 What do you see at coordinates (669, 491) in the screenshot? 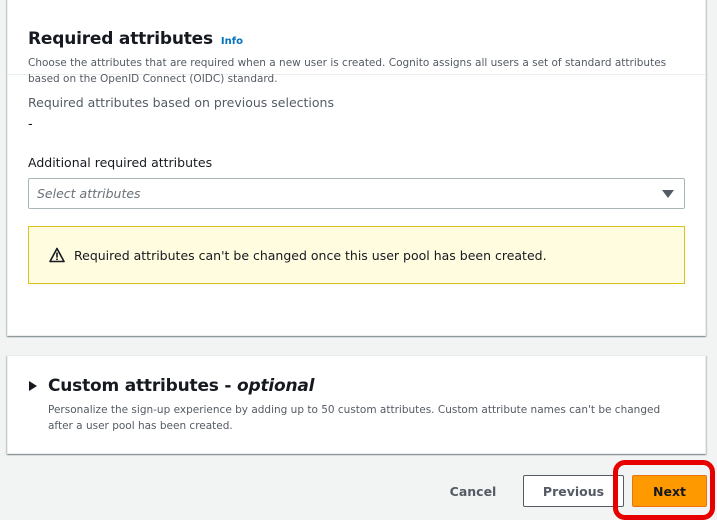
I see `next-button: Next` at bounding box center [669, 491].